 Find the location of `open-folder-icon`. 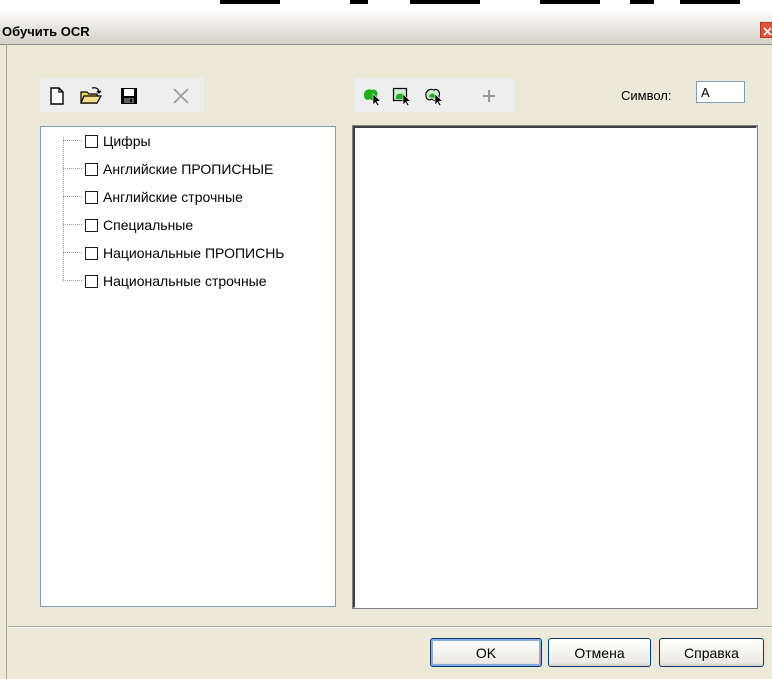

open-folder-icon is located at coordinates (91, 95).